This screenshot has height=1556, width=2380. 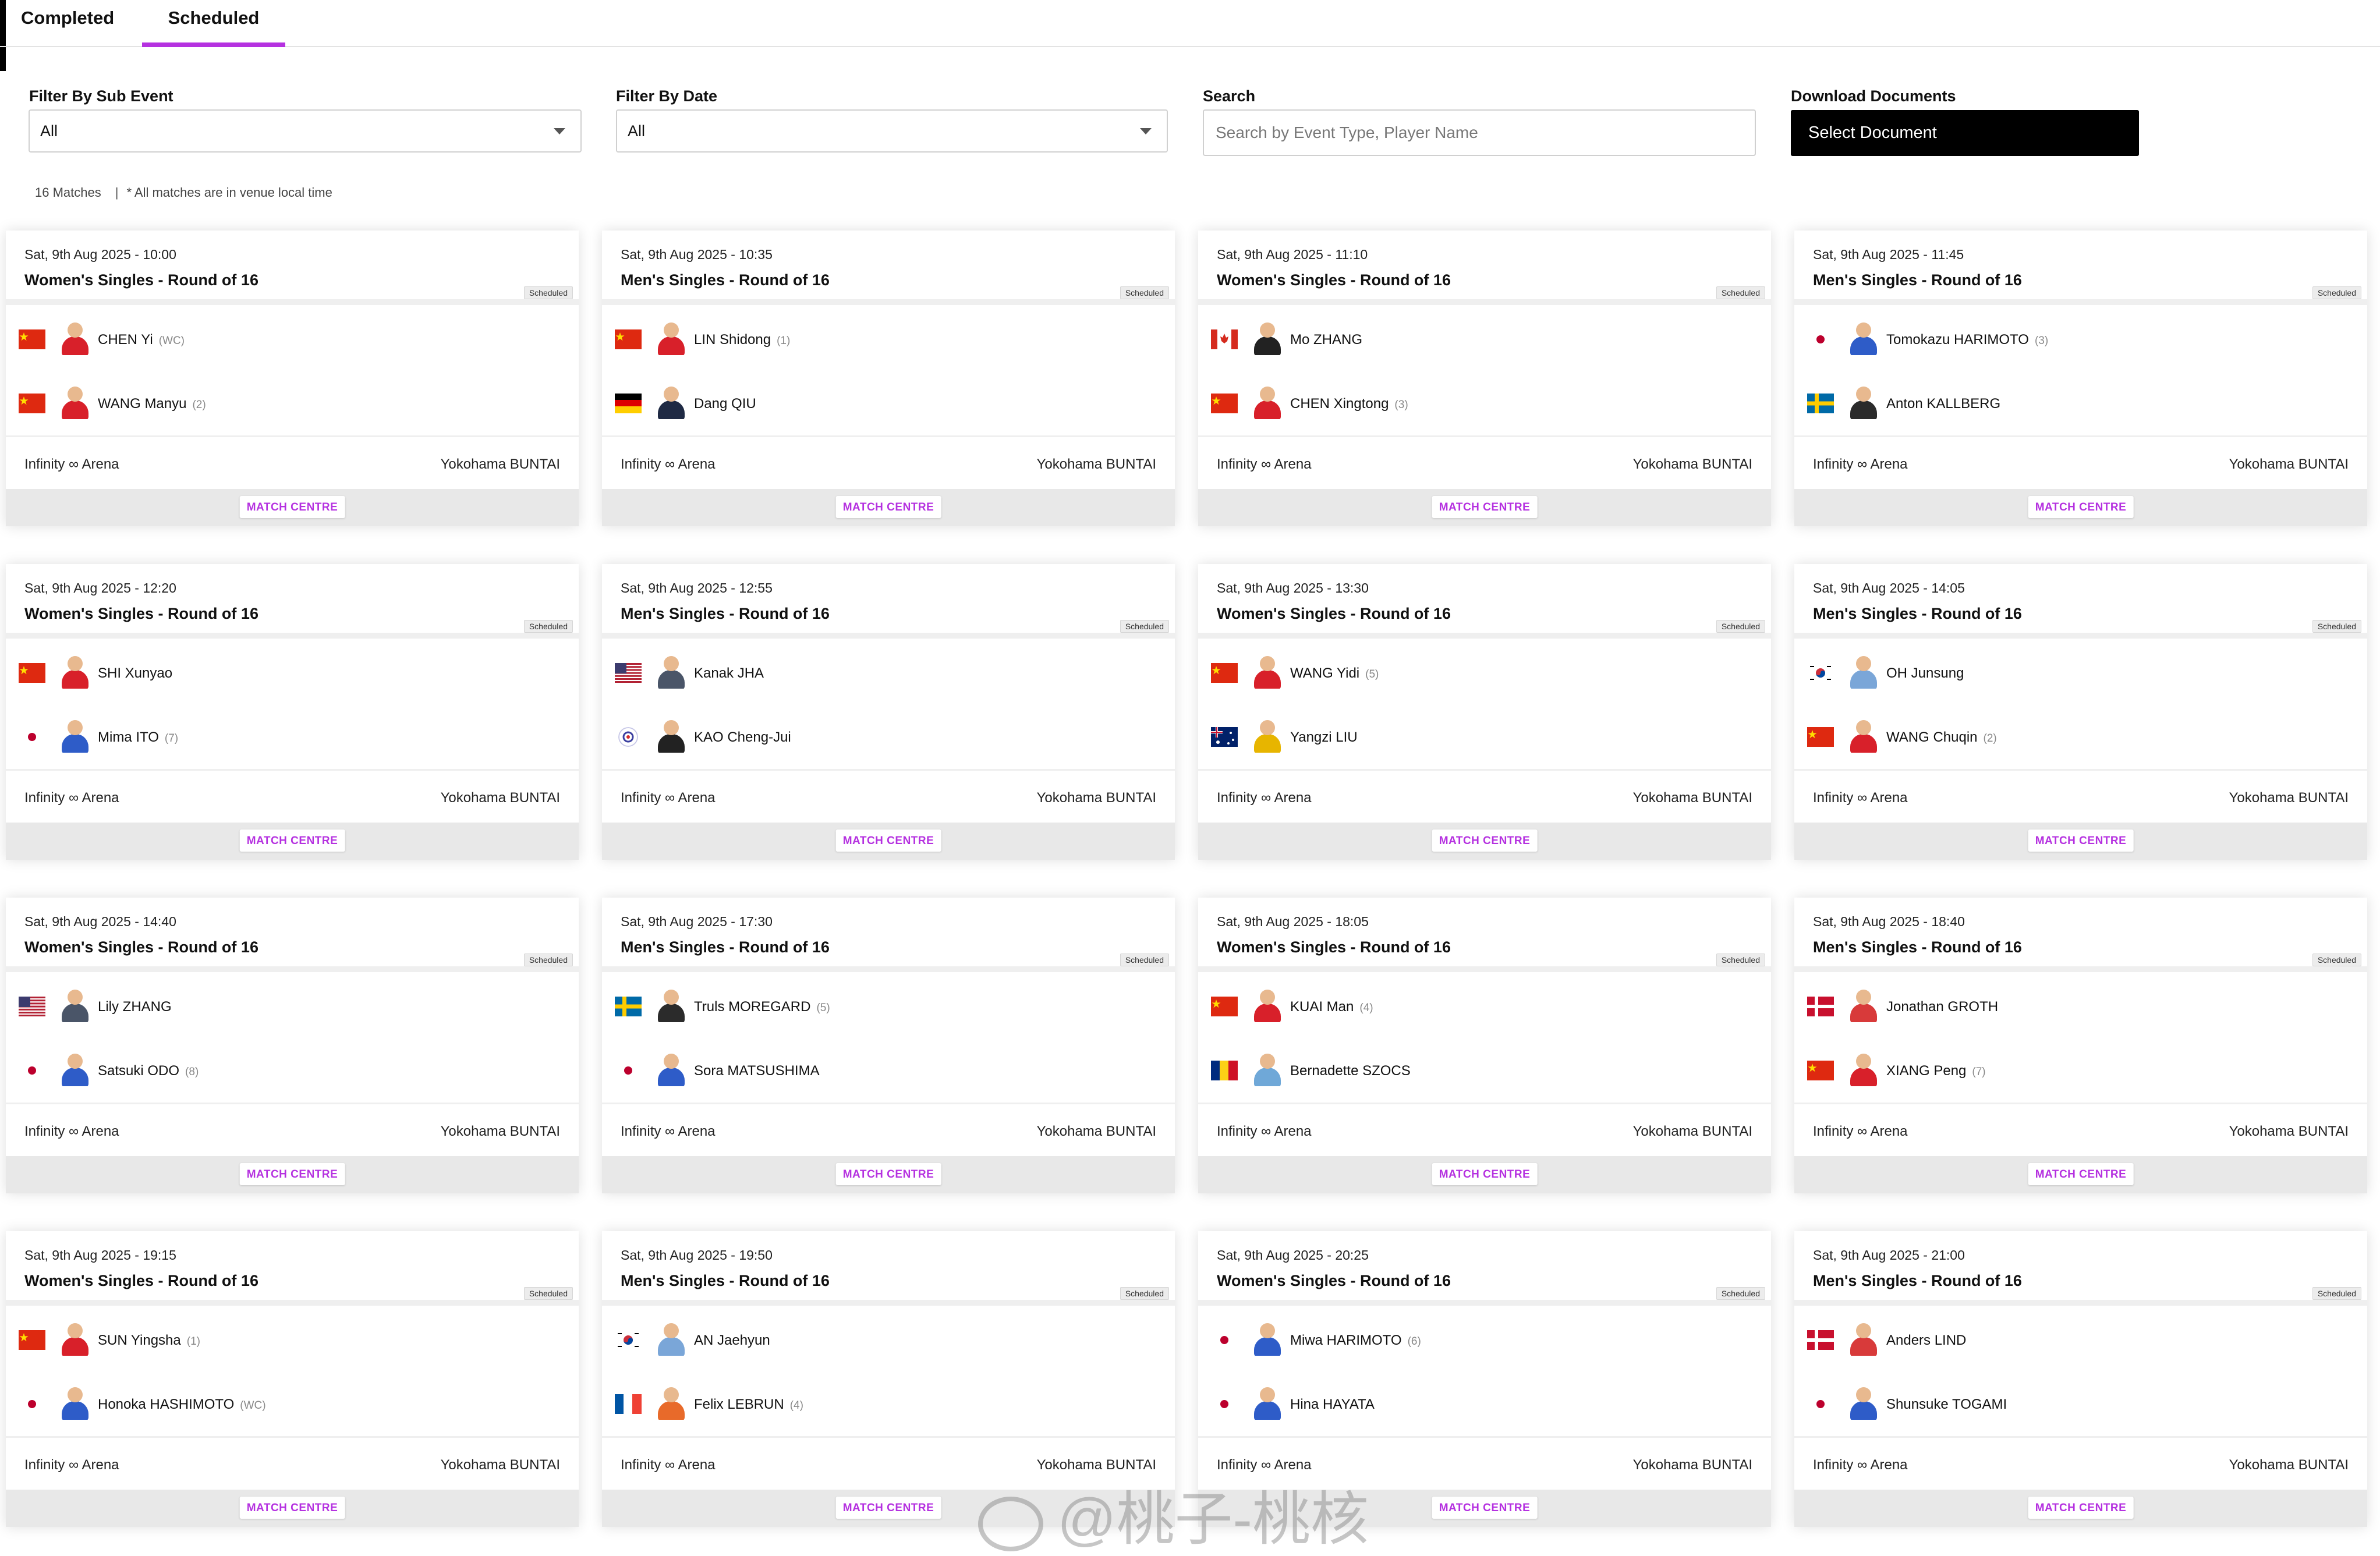 What do you see at coordinates (1889, 921) in the screenshot?
I see `match-datetime: Sat, 9th Aug 2025 - 18:40` at bounding box center [1889, 921].